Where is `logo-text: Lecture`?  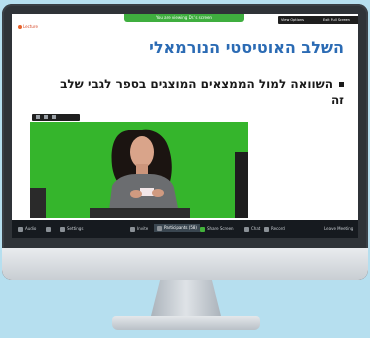
logo-text: Lecture is located at coordinates (30, 26).